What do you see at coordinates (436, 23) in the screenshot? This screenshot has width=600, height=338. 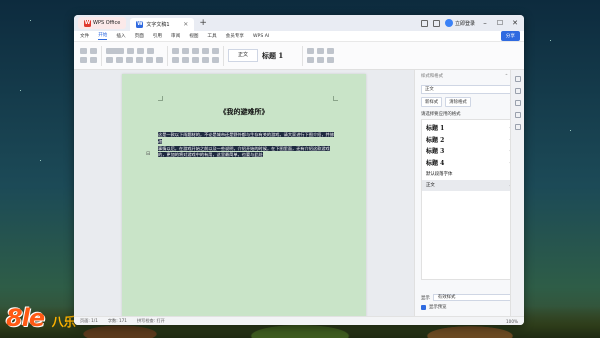 I see `apps-icon` at bounding box center [436, 23].